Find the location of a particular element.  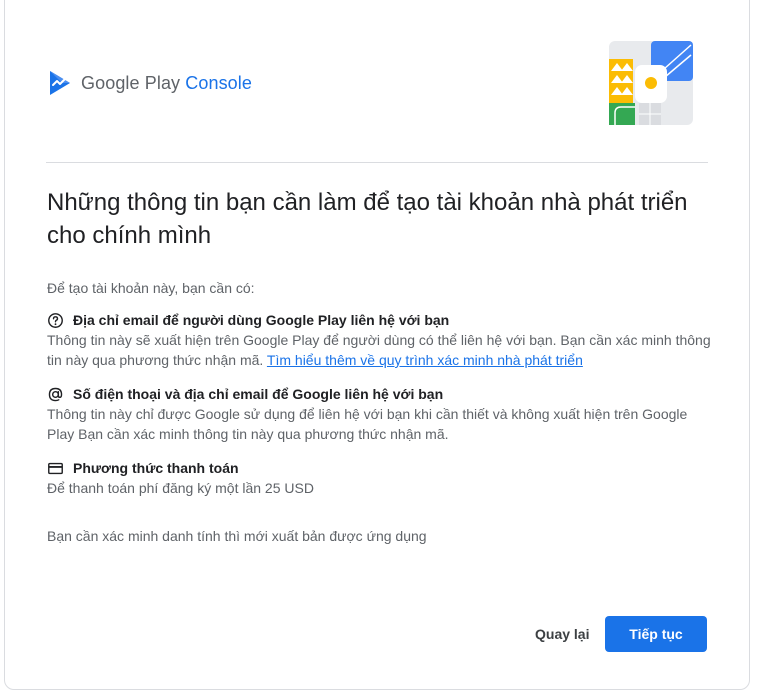

back-button: Quay lại is located at coordinates (562, 634).